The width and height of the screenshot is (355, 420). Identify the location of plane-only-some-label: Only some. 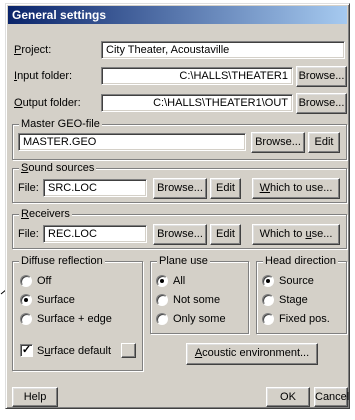
(199, 319).